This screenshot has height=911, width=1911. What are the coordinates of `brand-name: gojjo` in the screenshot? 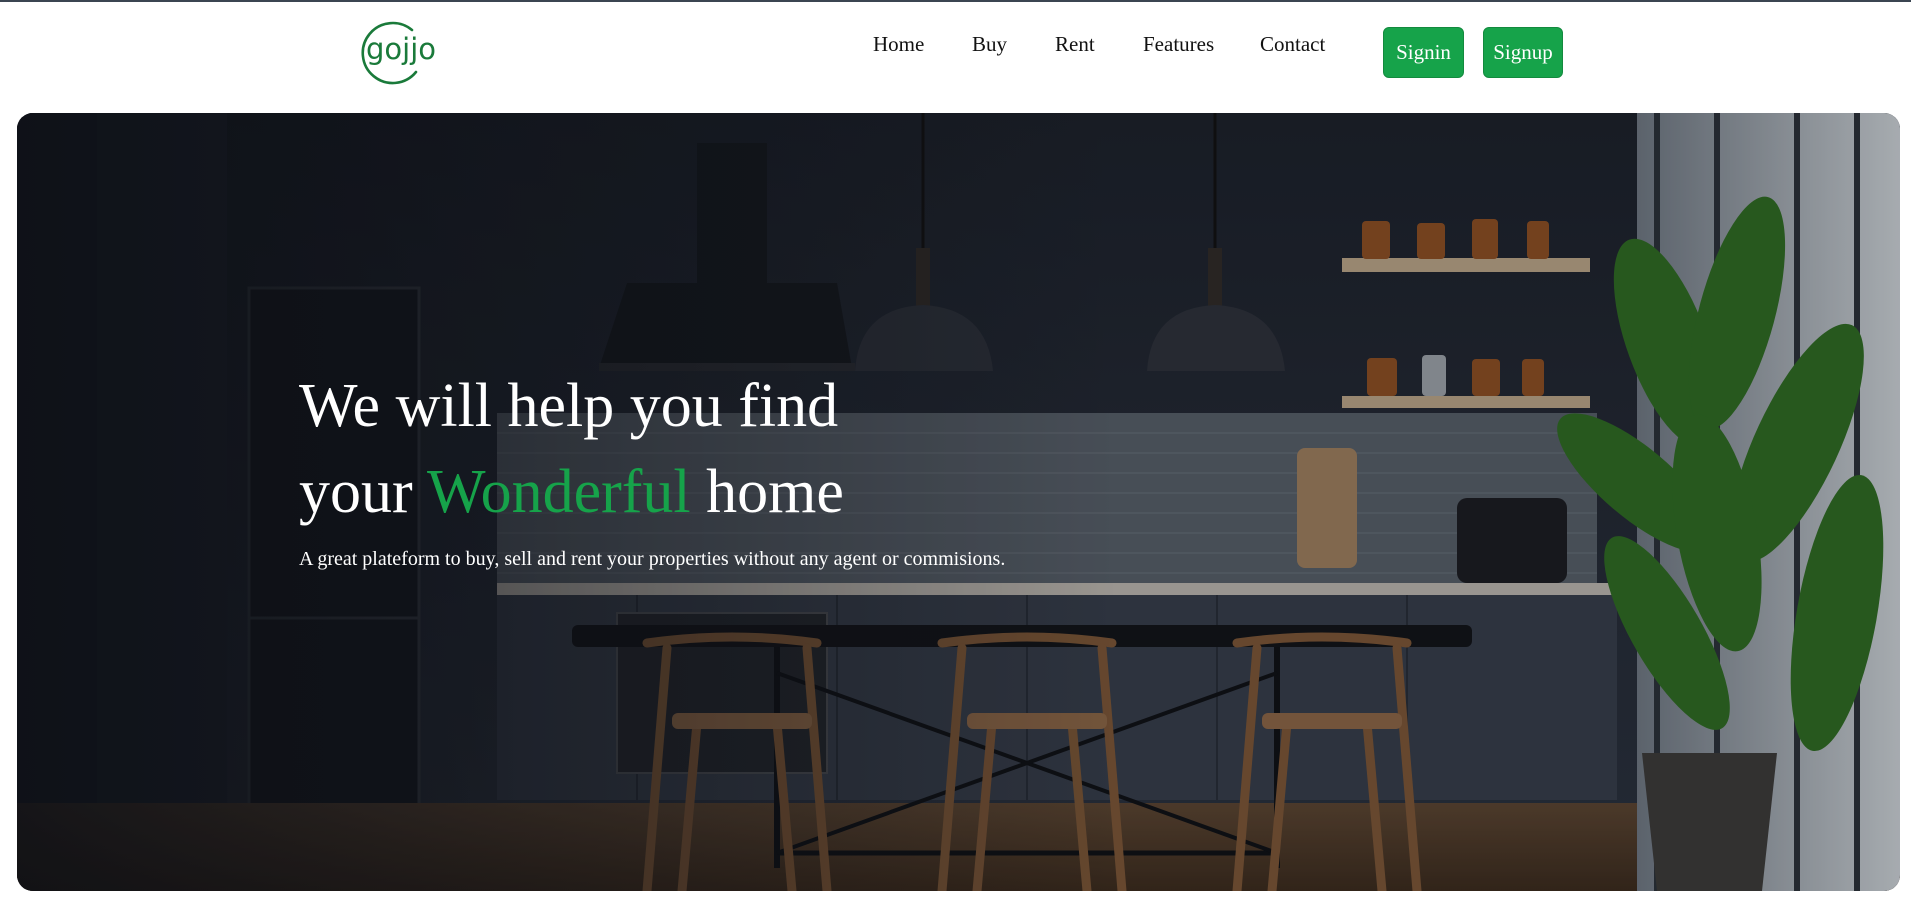 It's located at (401, 49).